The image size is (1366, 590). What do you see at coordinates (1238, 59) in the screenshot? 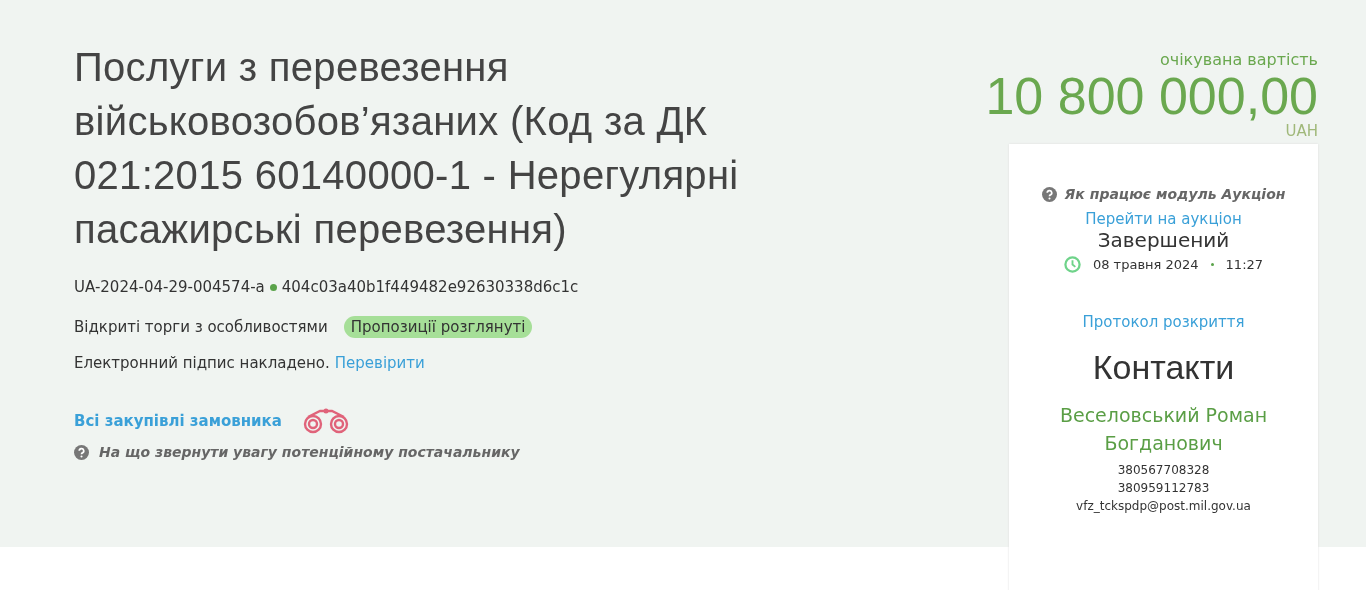
I see `value-label: очікувана вартість` at bounding box center [1238, 59].